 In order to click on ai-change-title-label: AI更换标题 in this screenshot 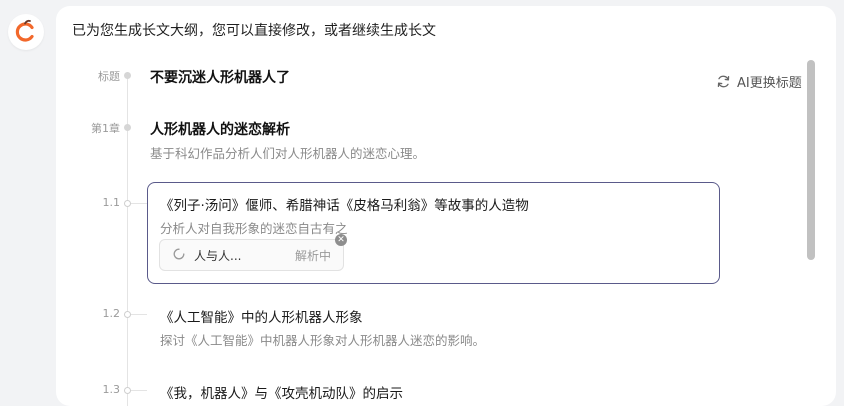, I will do `click(769, 83)`.